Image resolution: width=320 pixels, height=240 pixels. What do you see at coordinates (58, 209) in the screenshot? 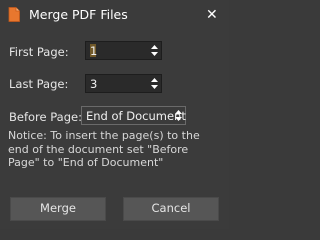
I see `merge-button: Merge` at bounding box center [58, 209].